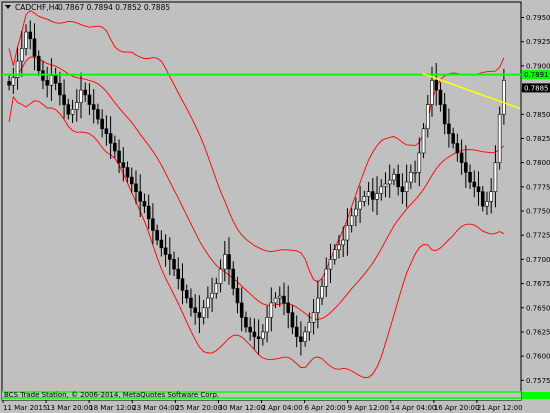 This screenshot has width=550, height=413. Describe the element at coordinates (325, 408) in the screenshot. I see `x-tick-label: 6 Apr 20:00` at that location.